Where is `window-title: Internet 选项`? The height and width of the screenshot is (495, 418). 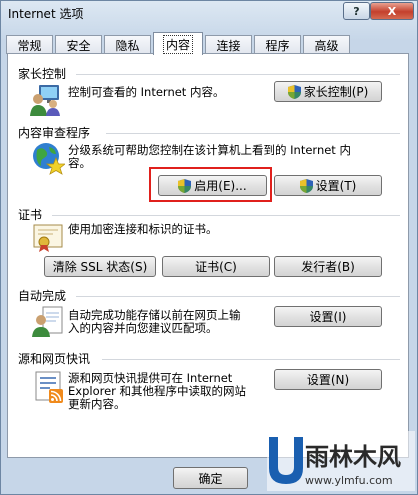
window-title: Internet 选项 is located at coordinates (46, 14).